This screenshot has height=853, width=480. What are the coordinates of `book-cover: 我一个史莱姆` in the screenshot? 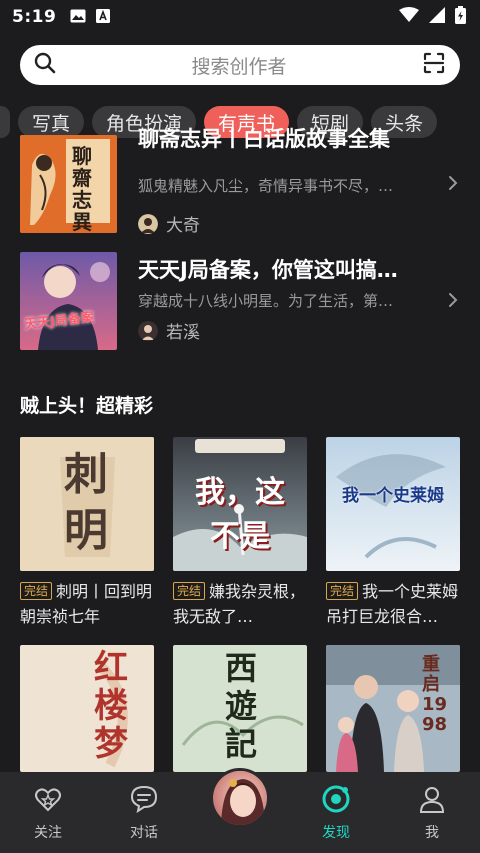 It's located at (393, 504).